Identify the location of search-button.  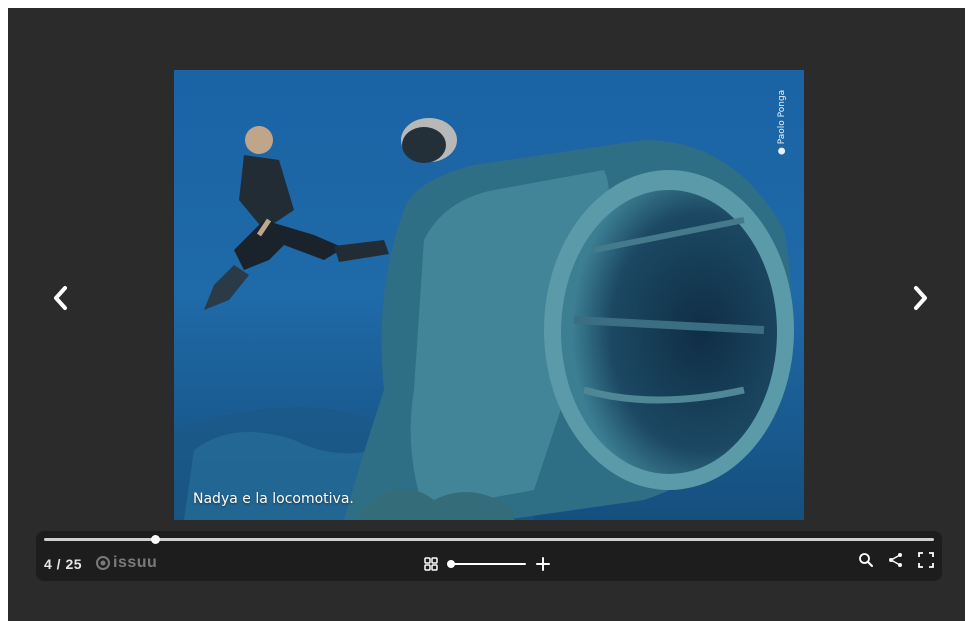
(866, 560).